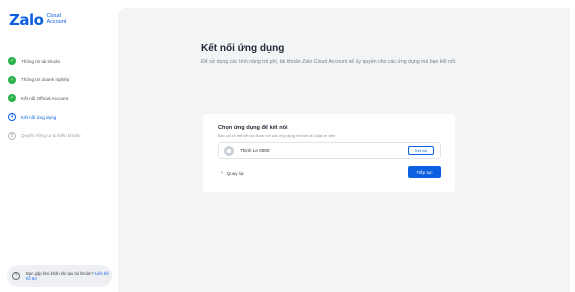  Describe the element at coordinates (235, 173) in the screenshot. I see `back-label: Quay lại` at that location.